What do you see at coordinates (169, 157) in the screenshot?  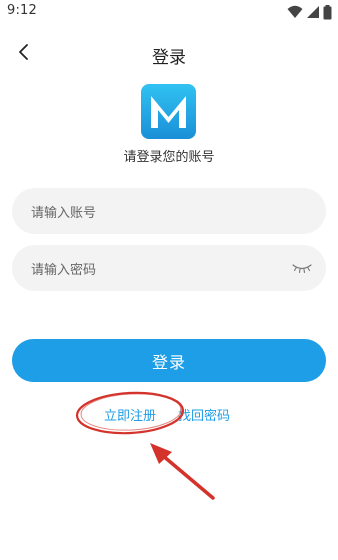 I see `login-subtitle: 请登录您的账号` at bounding box center [169, 157].